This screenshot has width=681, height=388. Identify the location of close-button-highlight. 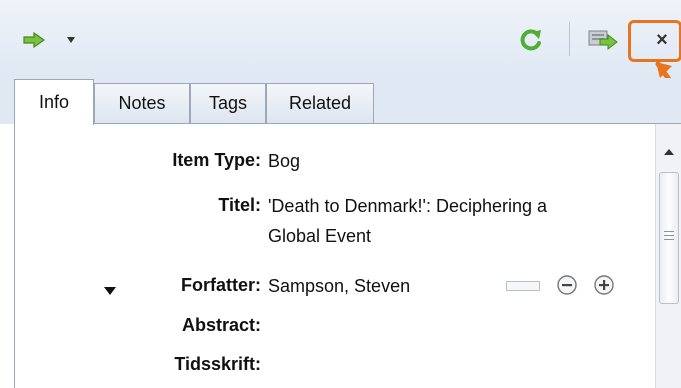
(654, 41).